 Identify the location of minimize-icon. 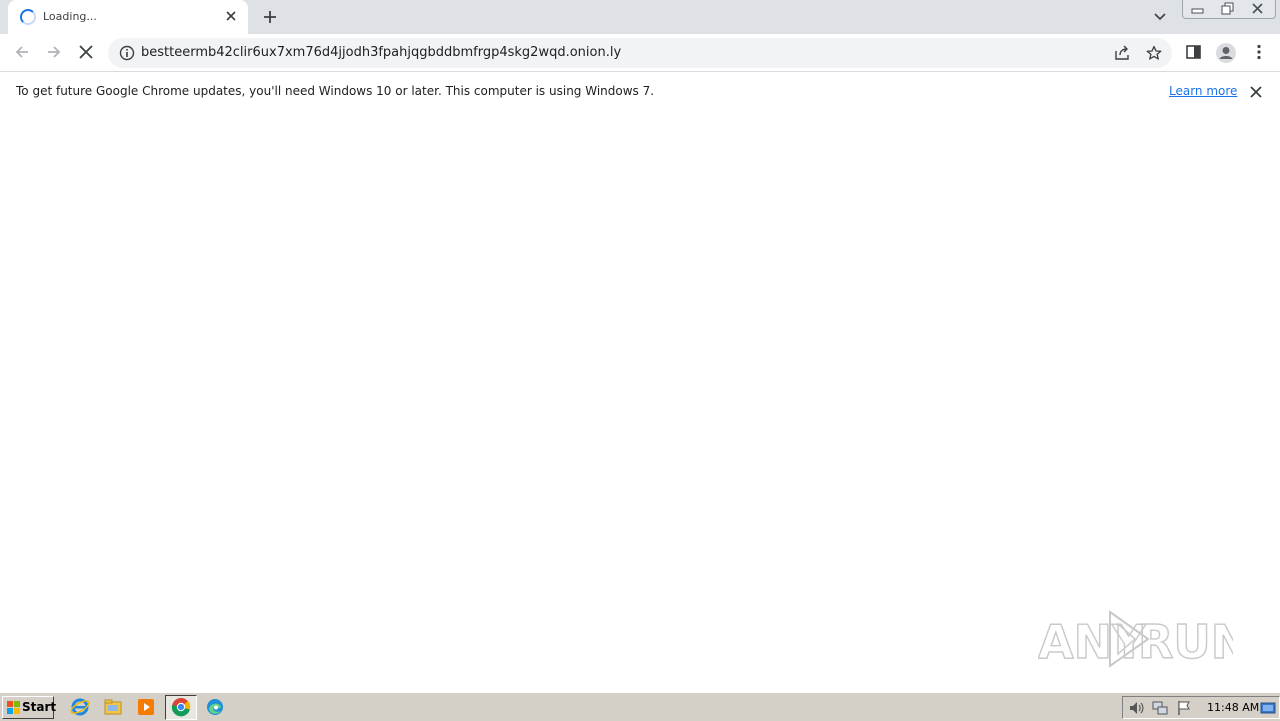
(1198, 9).